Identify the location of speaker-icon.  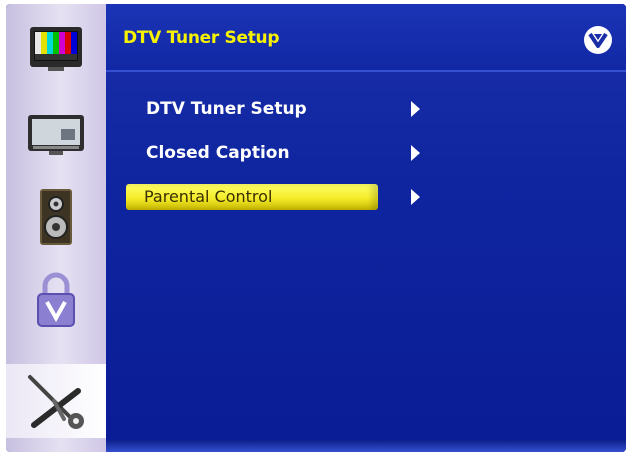
(56, 217).